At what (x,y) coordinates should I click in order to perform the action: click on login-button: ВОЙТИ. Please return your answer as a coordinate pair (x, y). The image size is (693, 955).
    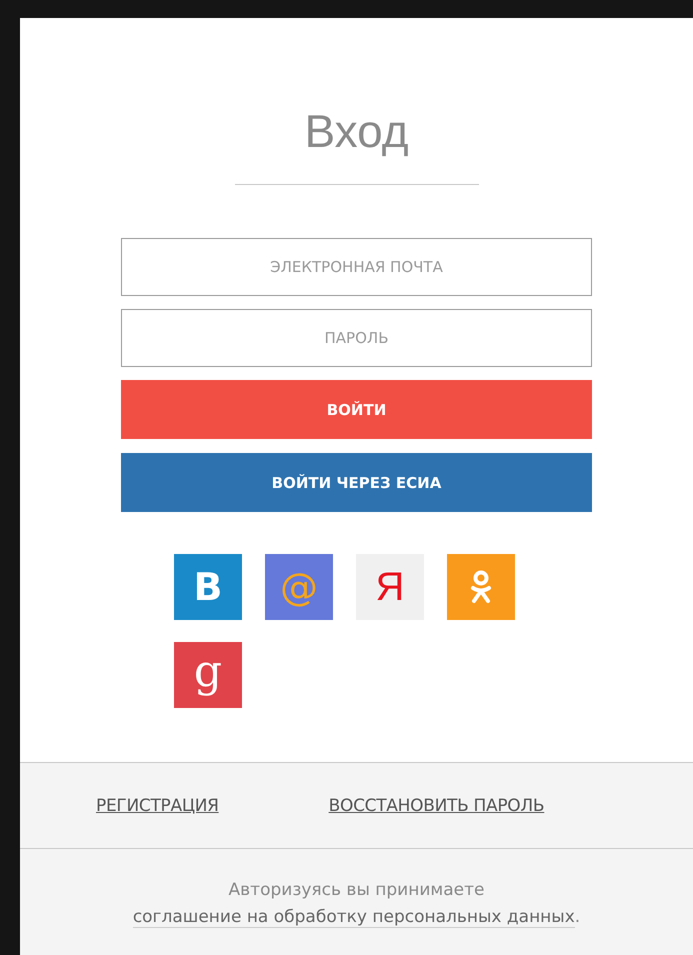
    Looking at the image, I should click on (356, 409).